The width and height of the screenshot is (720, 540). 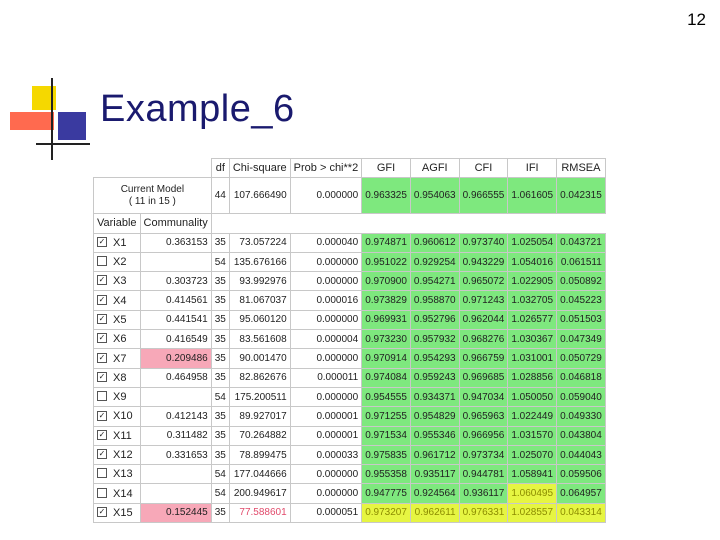 What do you see at coordinates (483, 168) in the screenshot?
I see `header-cfi: CFI` at bounding box center [483, 168].